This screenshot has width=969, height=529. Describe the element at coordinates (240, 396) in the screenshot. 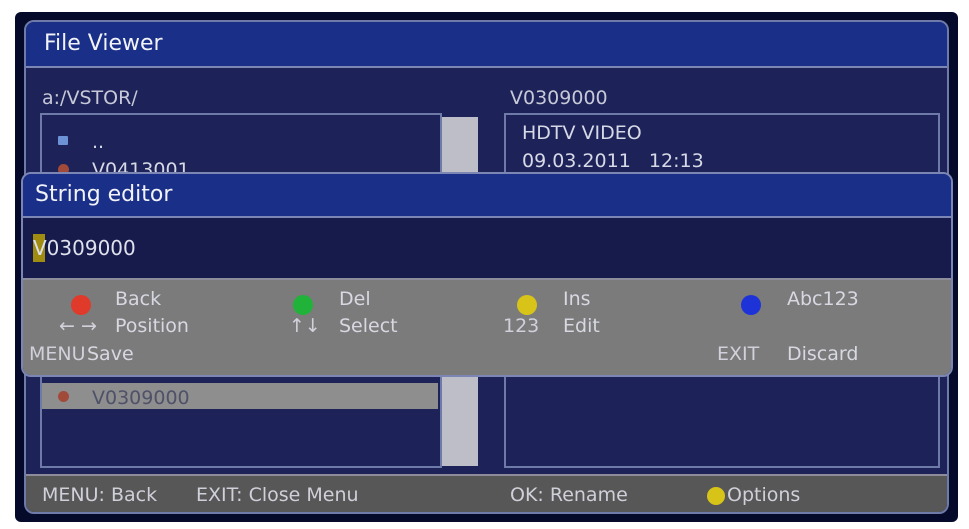

I see `list-item-file-selected: V0309000` at that location.